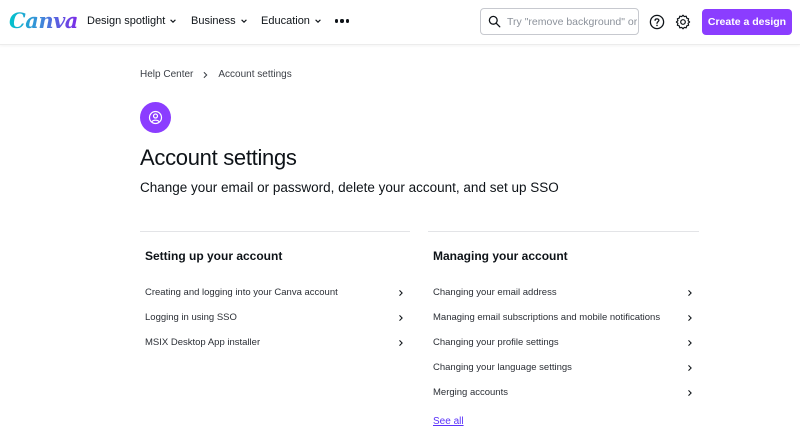  I want to click on article-link-label: MSIX Desktop App installer, so click(203, 342).